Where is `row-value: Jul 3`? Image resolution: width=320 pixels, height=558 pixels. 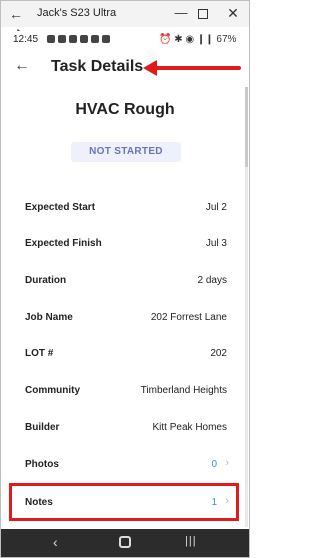 row-value: Jul 3 is located at coordinates (216, 243).